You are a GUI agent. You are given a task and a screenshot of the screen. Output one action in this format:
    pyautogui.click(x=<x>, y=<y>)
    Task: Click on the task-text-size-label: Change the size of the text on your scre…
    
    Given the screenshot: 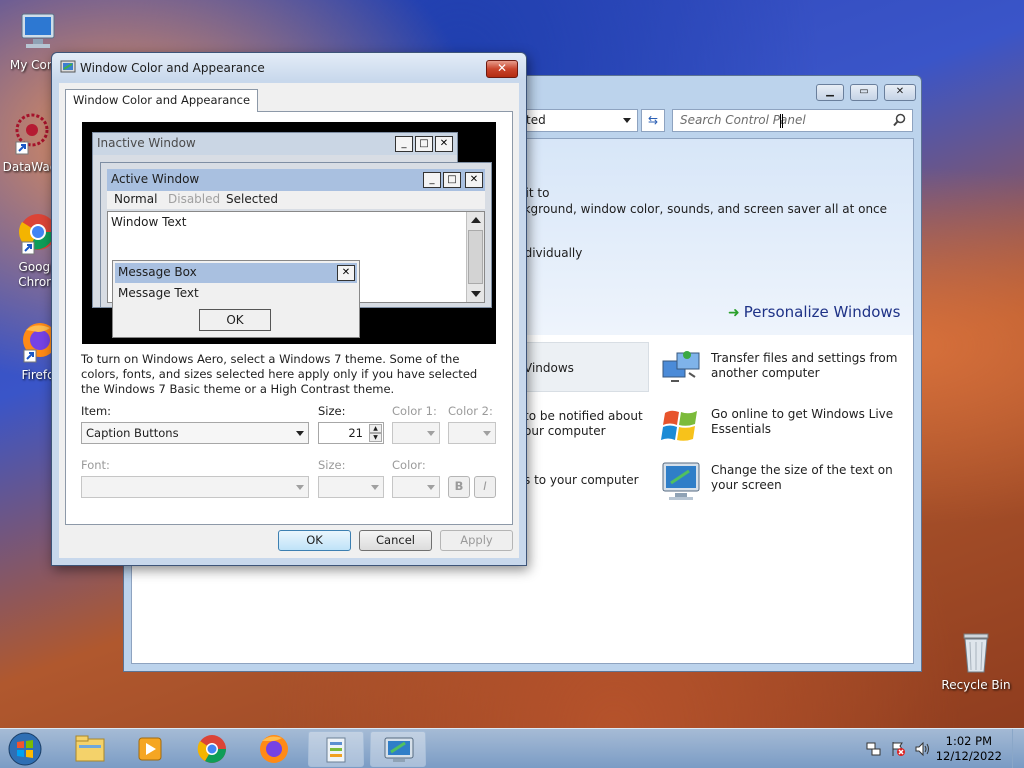 What is the action you would take?
    pyautogui.click(x=802, y=477)
    